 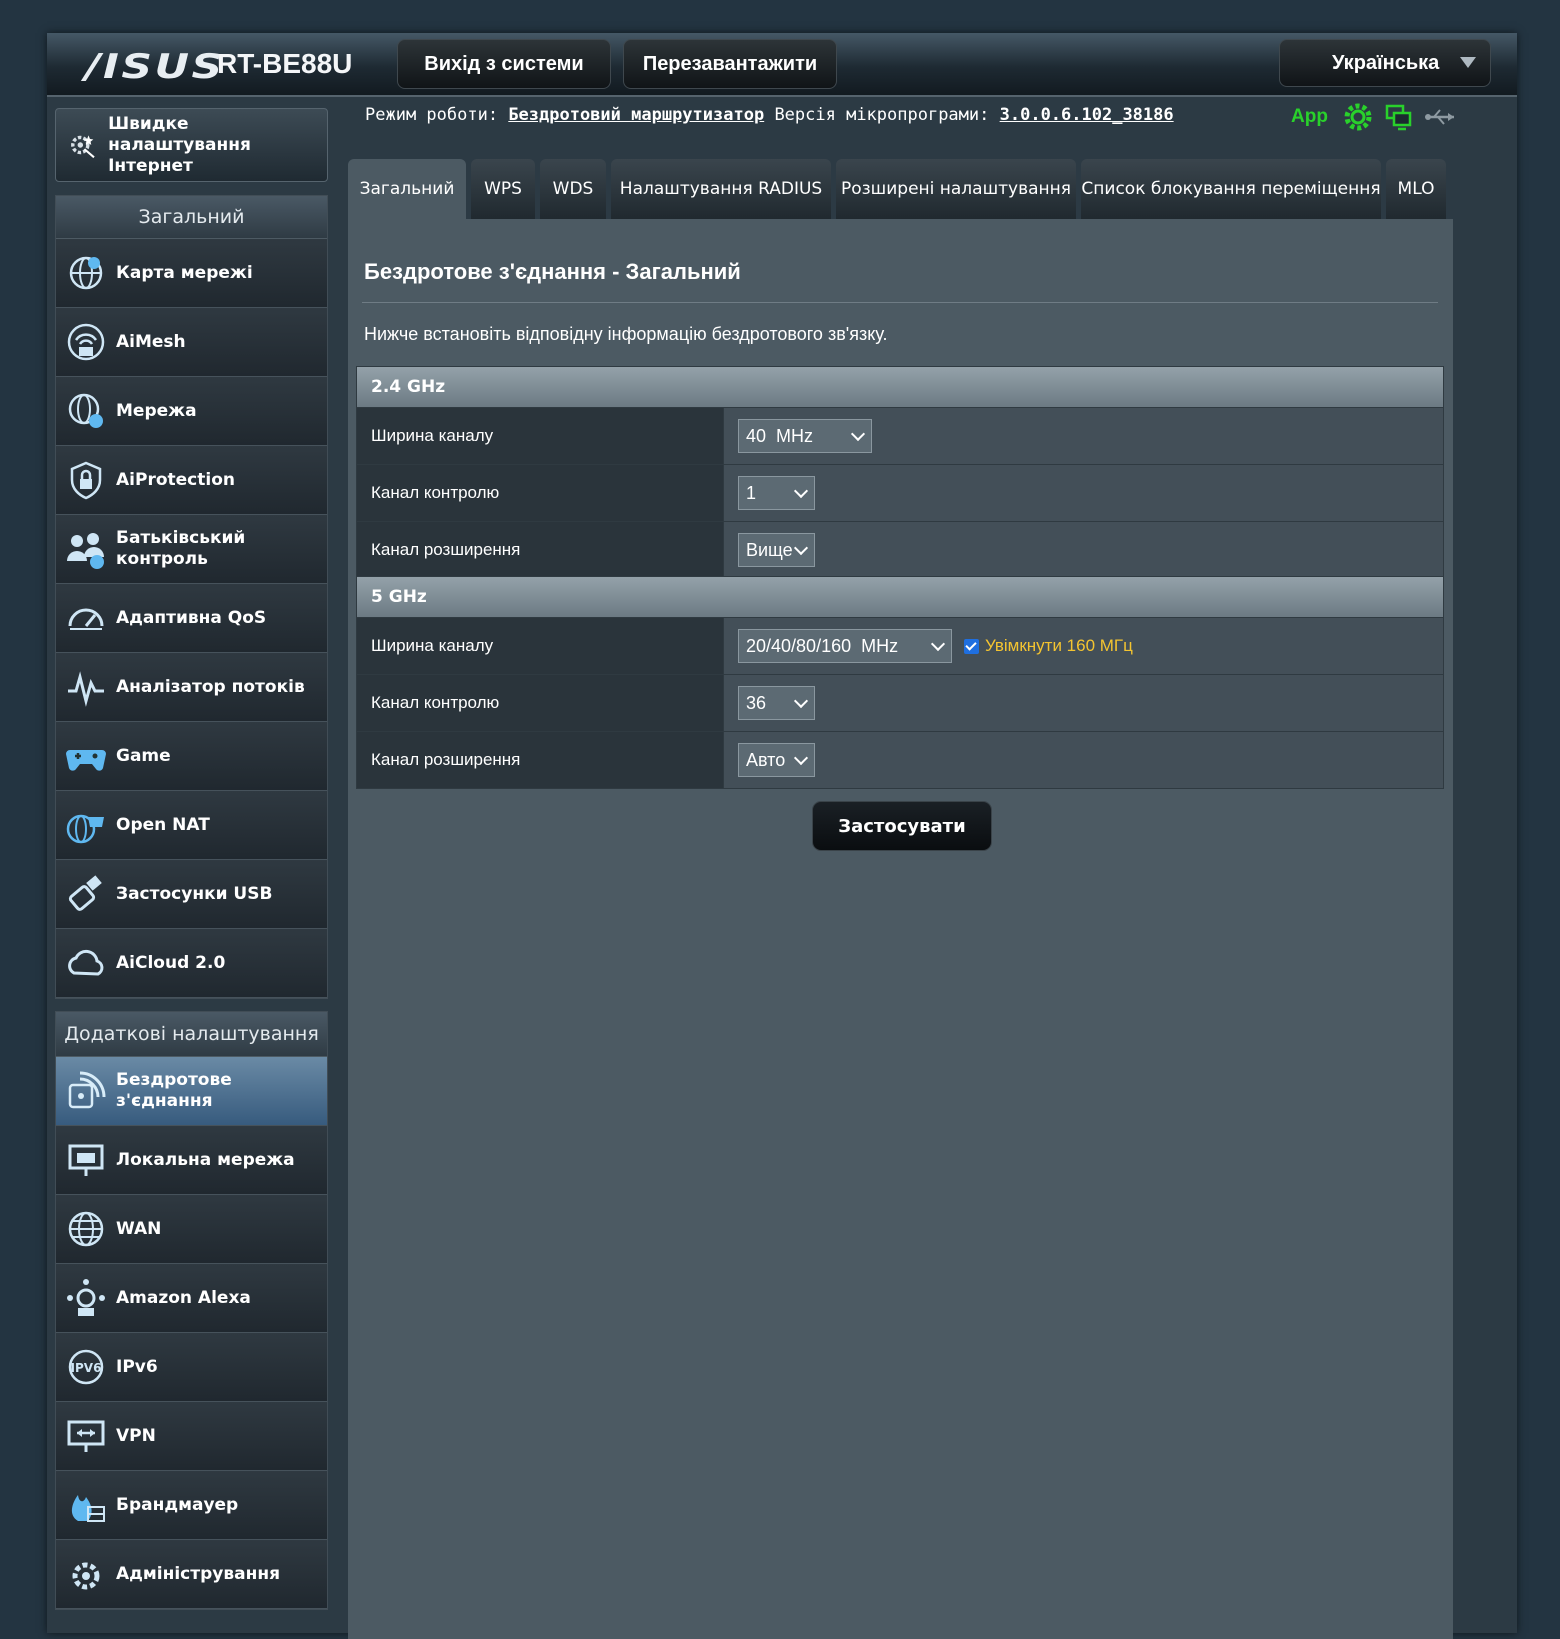 I want to click on administration-icon, so click(x=86, y=1576).